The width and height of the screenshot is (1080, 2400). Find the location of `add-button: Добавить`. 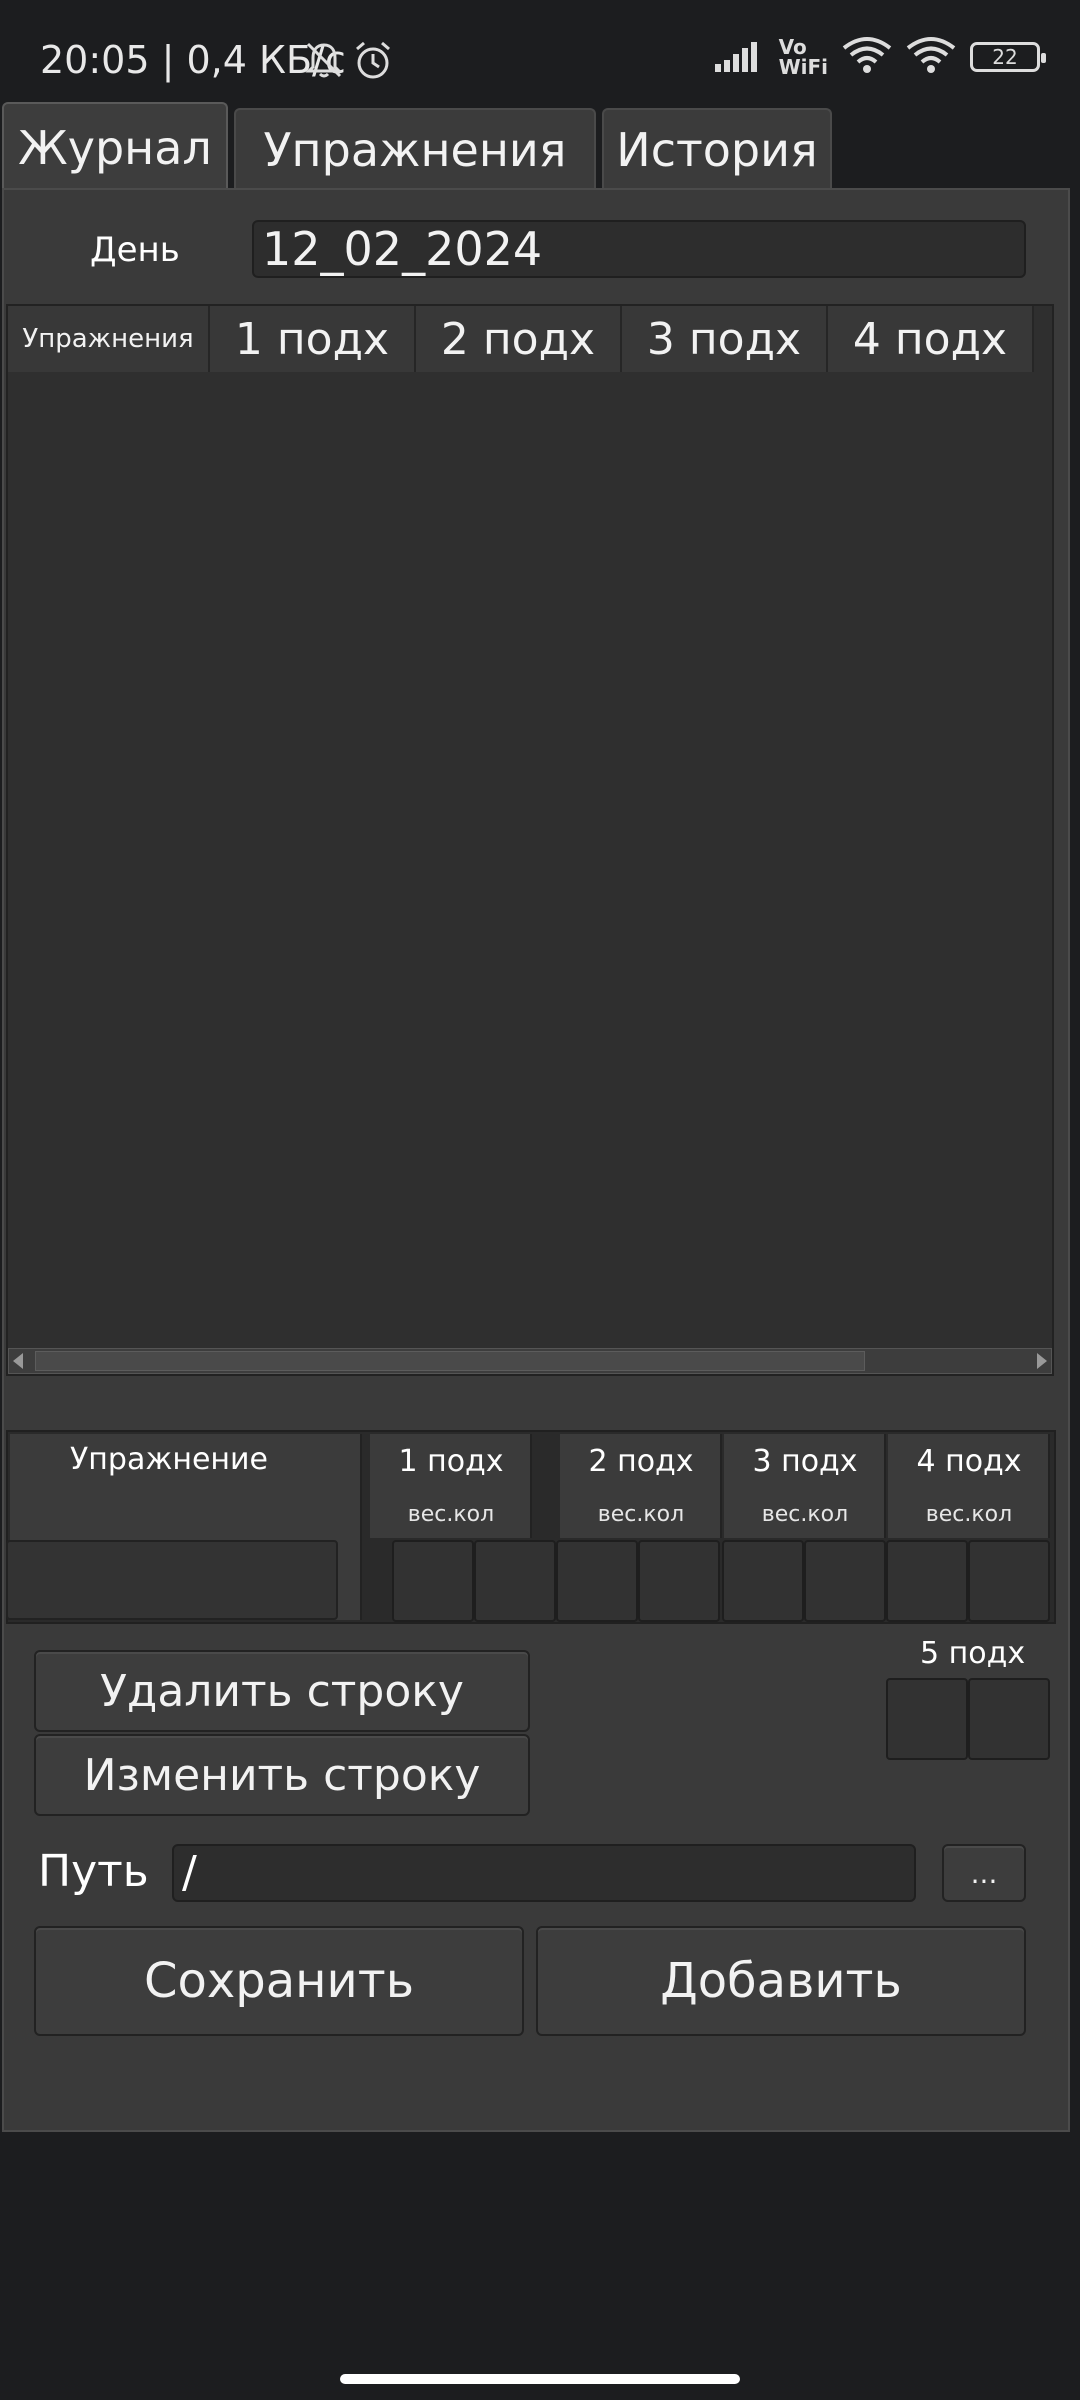

add-button: Добавить is located at coordinates (781, 1981).